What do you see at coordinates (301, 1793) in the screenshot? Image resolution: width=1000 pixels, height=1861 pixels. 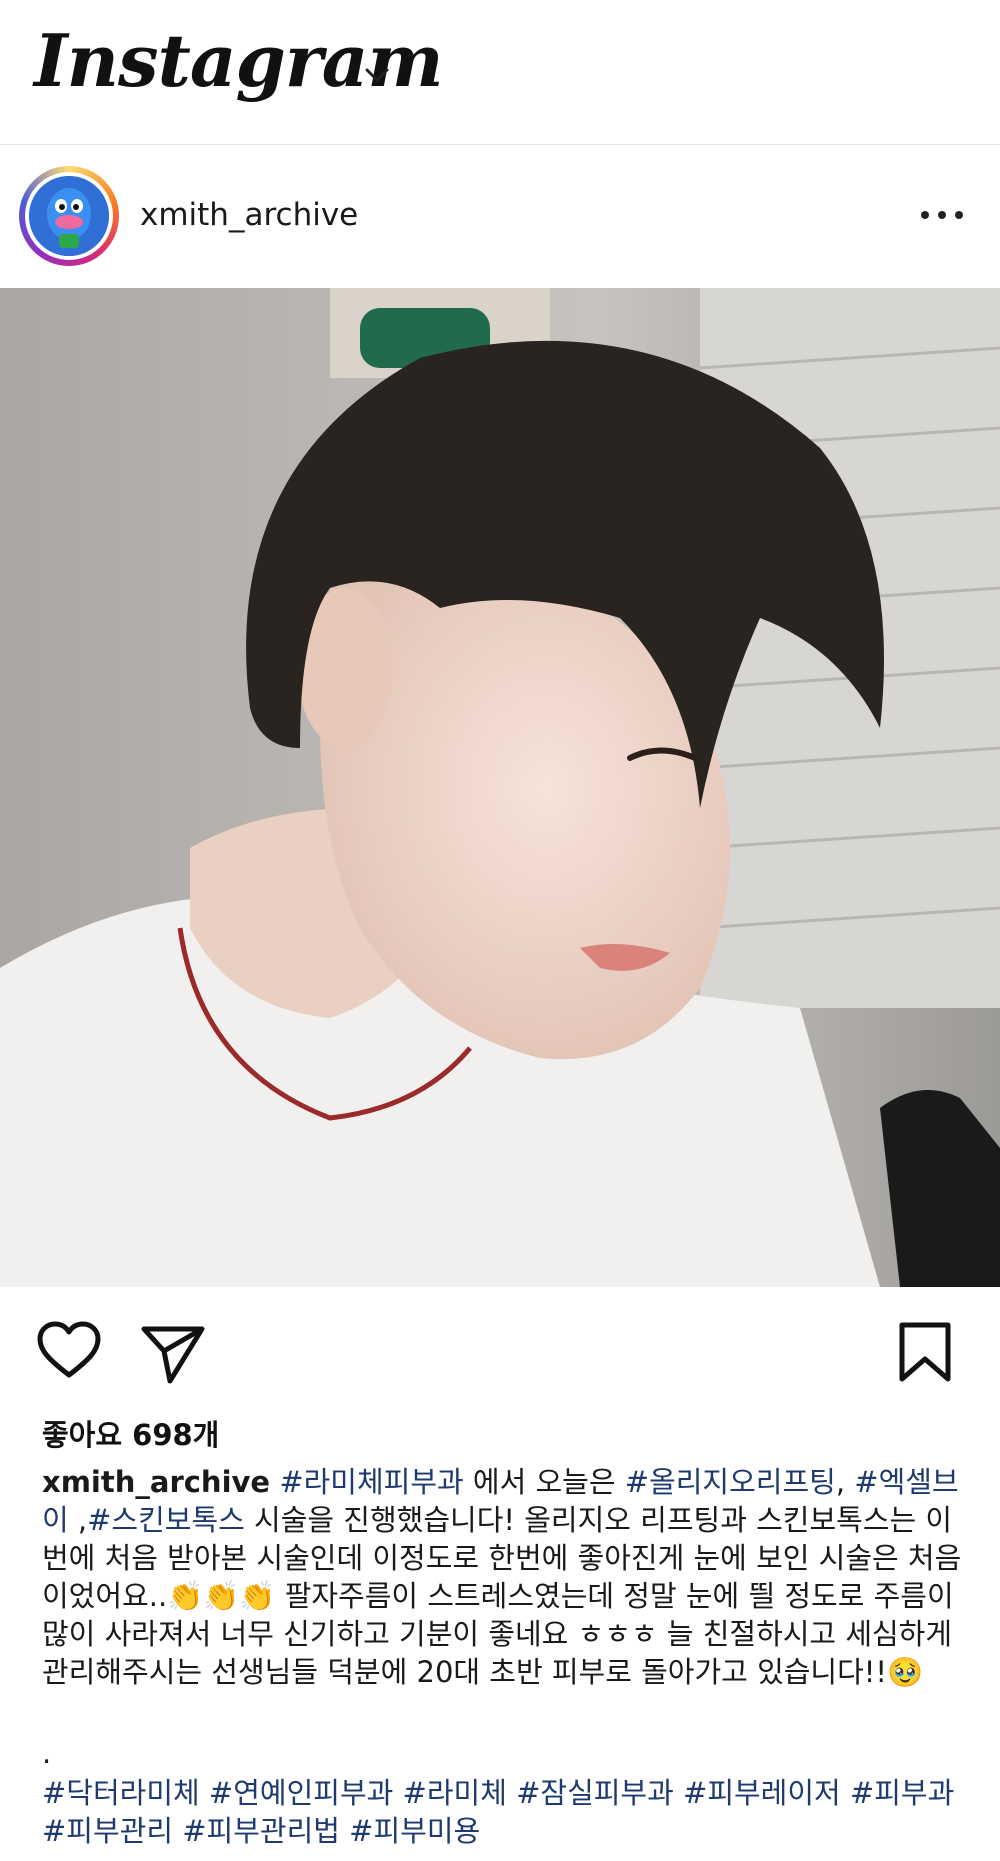 I see `hashtag-link: #연예인피부과` at bounding box center [301, 1793].